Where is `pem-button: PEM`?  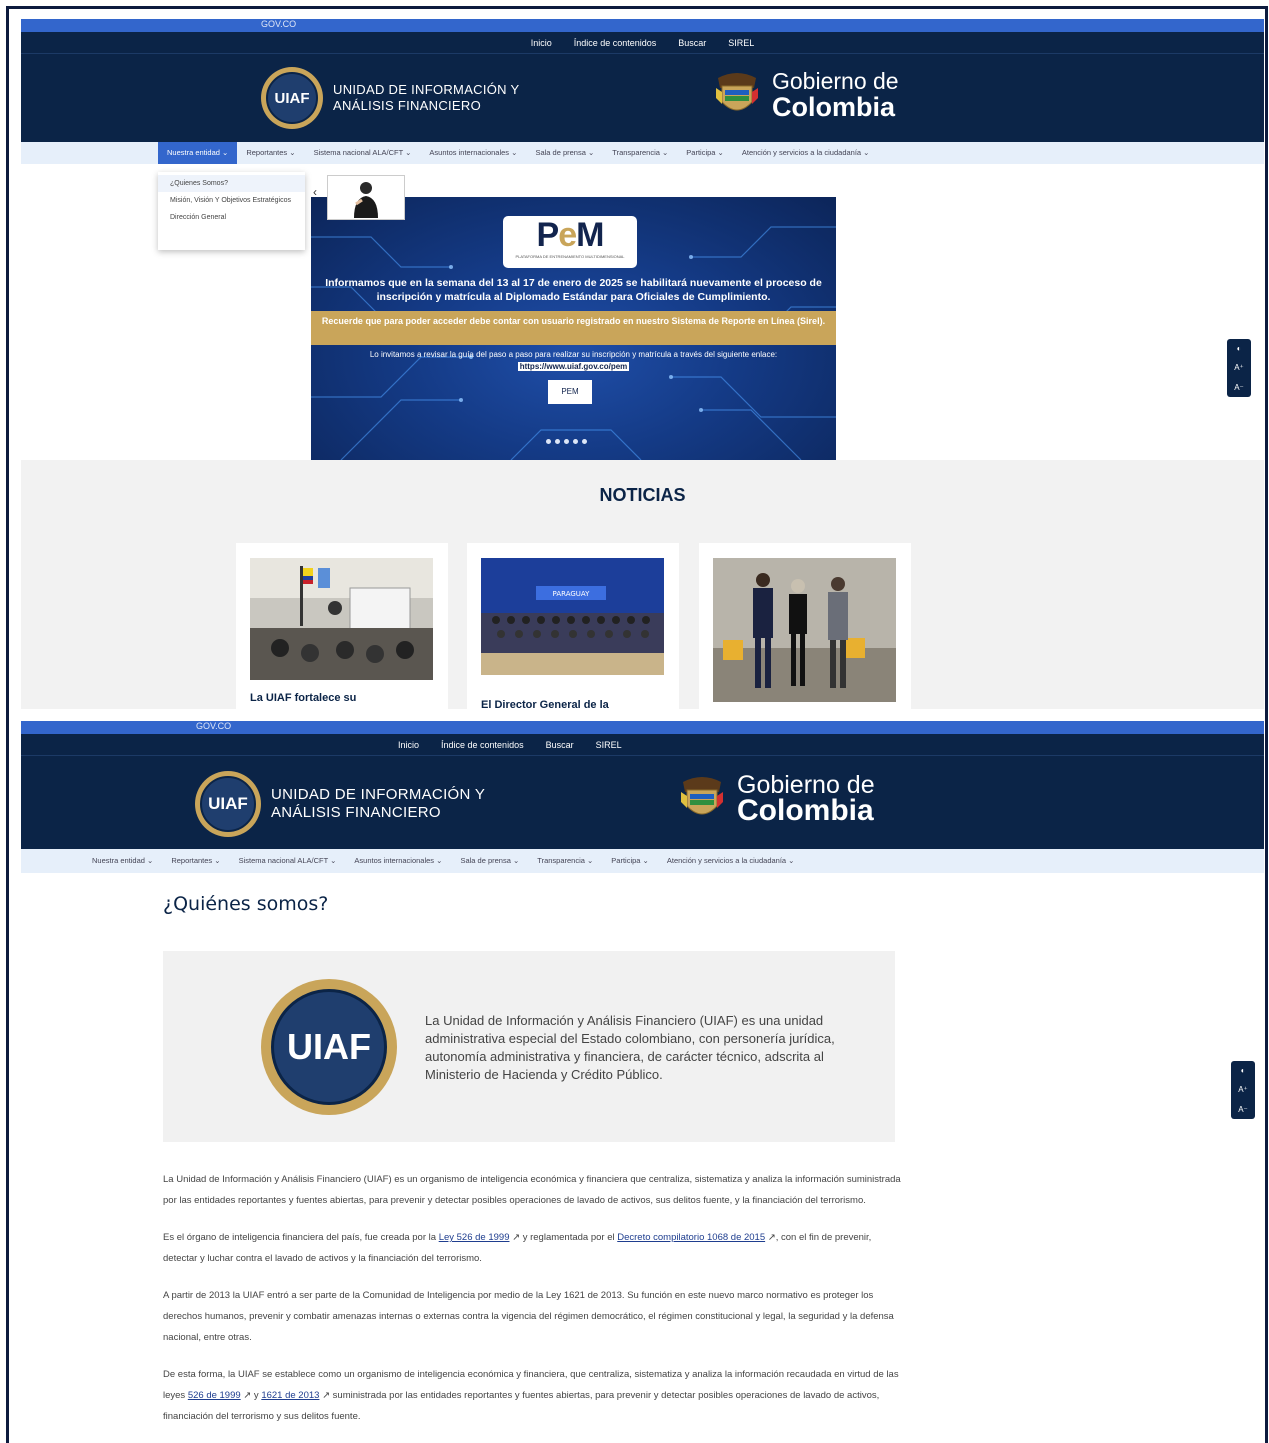 pem-button: PEM is located at coordinates (570, 392).